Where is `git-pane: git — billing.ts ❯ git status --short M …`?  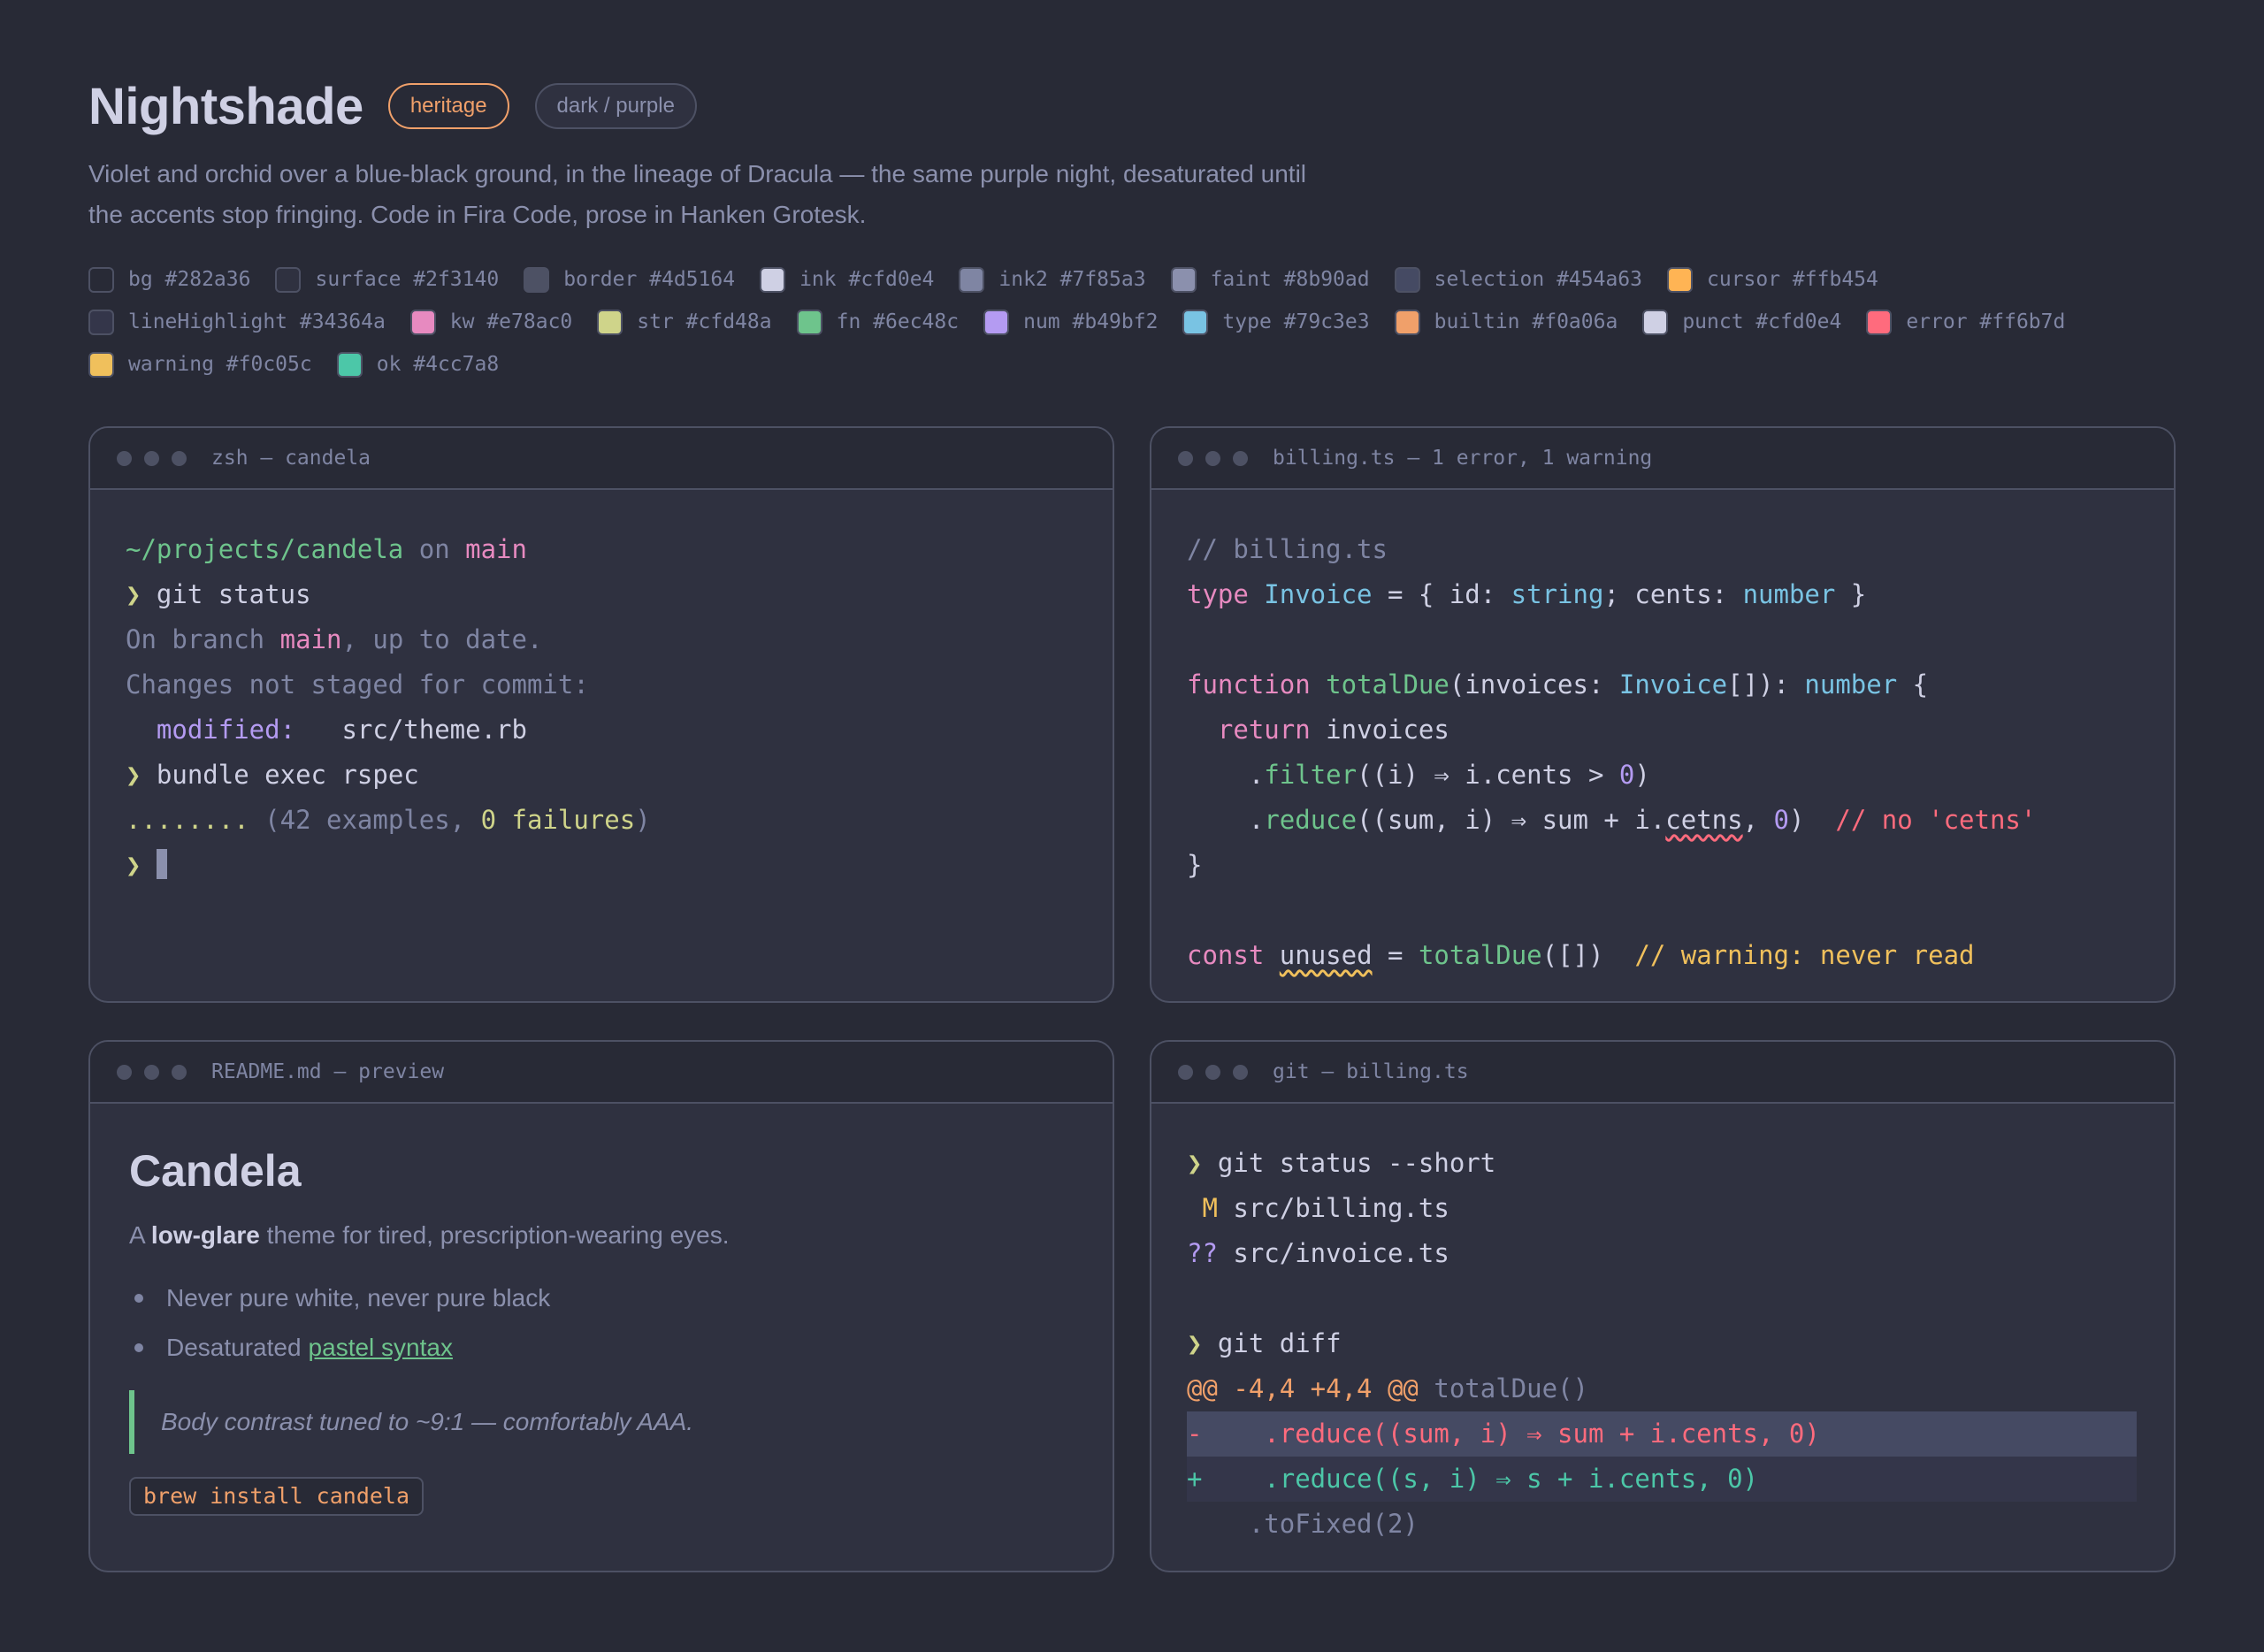 git-pane: git — billing.ts ❯ git status --short M … is located at coordinates (1663, 1306).